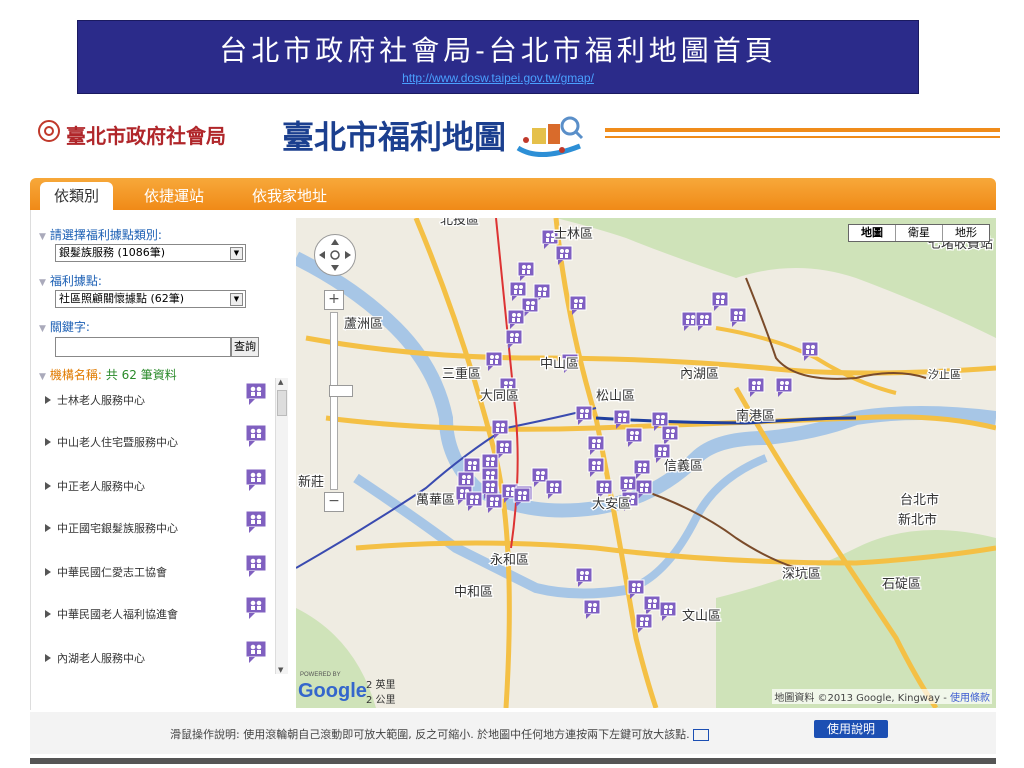  Describe the element at coordinates (64, 327) in the screenshot. I see `keyword-label: ▼ 關鍵字:` at that location.